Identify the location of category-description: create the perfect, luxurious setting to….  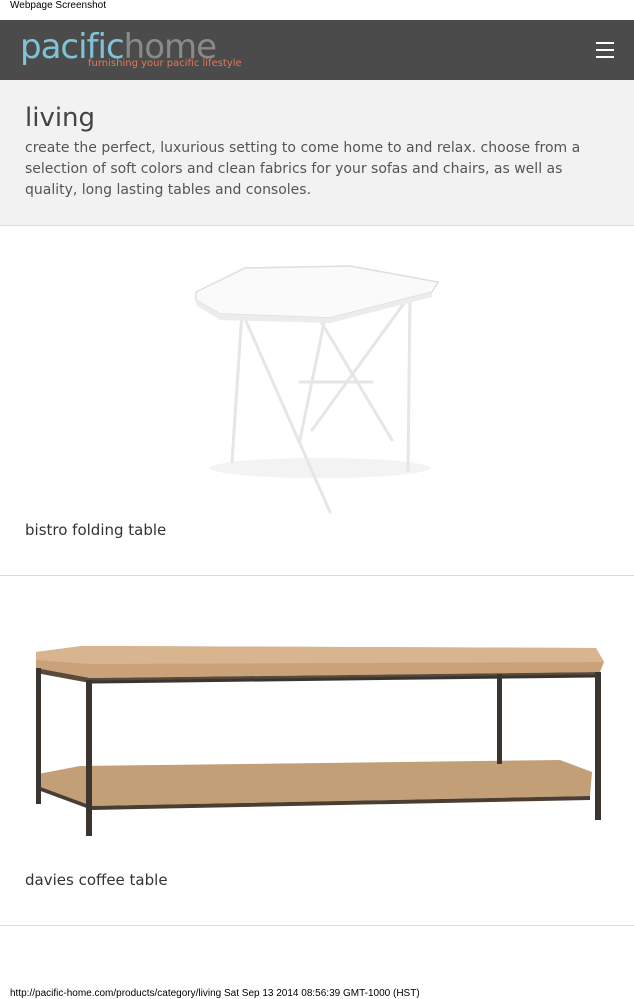
(303, 169).